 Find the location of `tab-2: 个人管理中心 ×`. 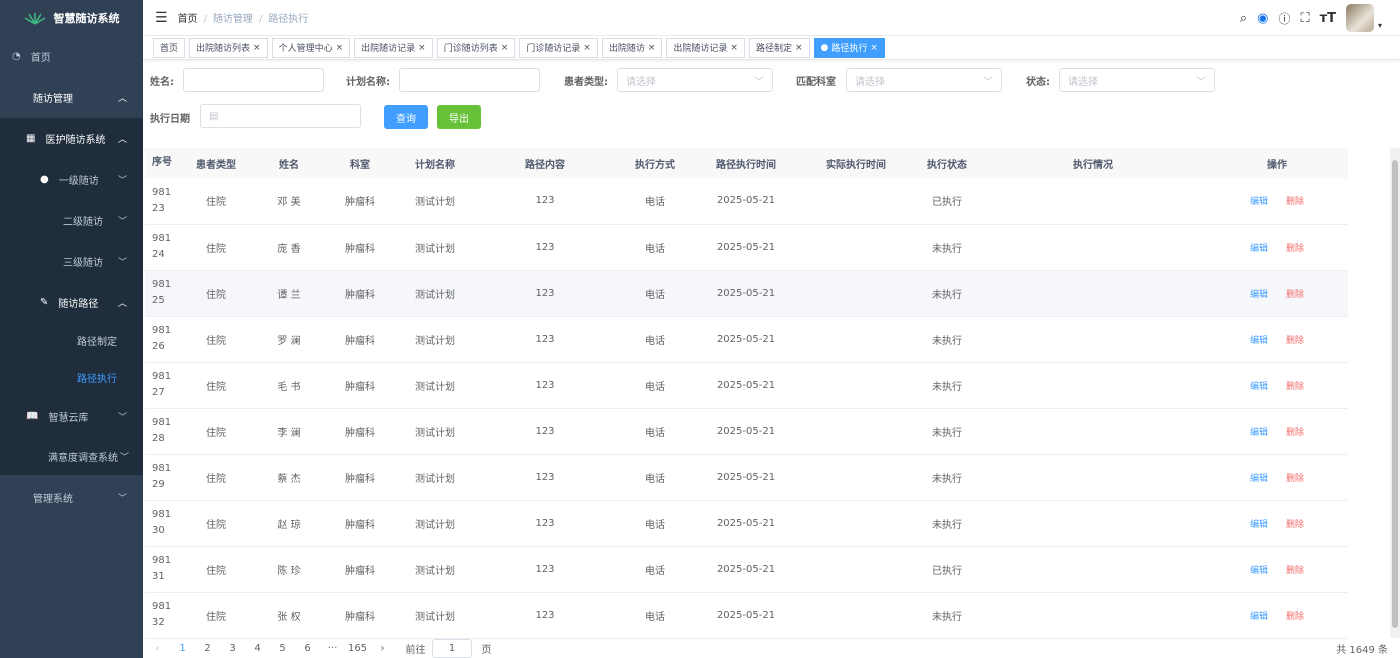

tab-2: 个人管理中心 × is located at coordinates (311, 47).